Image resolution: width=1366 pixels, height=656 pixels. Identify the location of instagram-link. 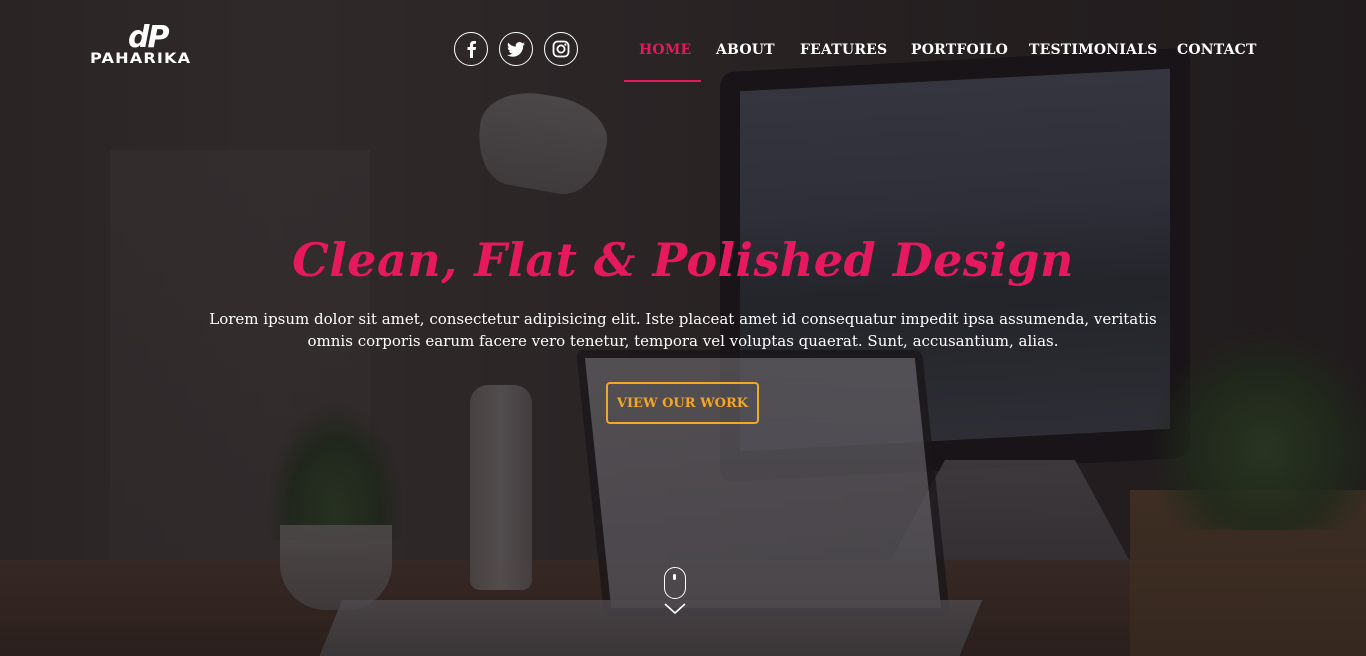
(561, 49).